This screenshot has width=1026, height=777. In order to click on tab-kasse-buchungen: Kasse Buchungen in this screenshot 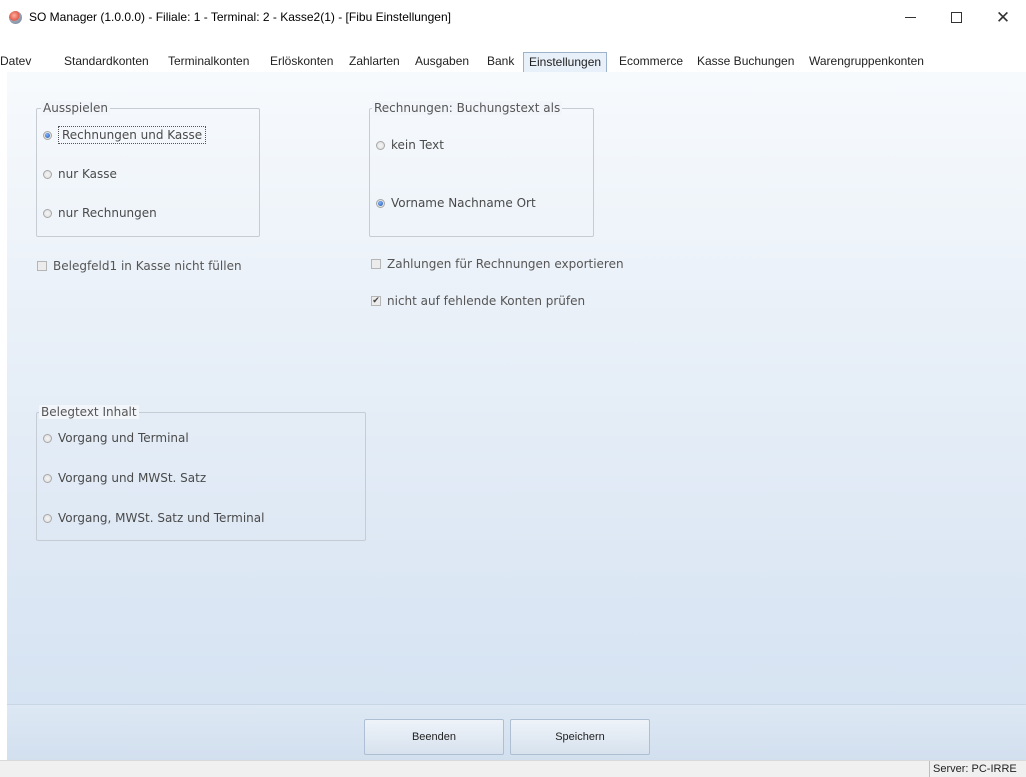, I will do `click(745, 62)`.